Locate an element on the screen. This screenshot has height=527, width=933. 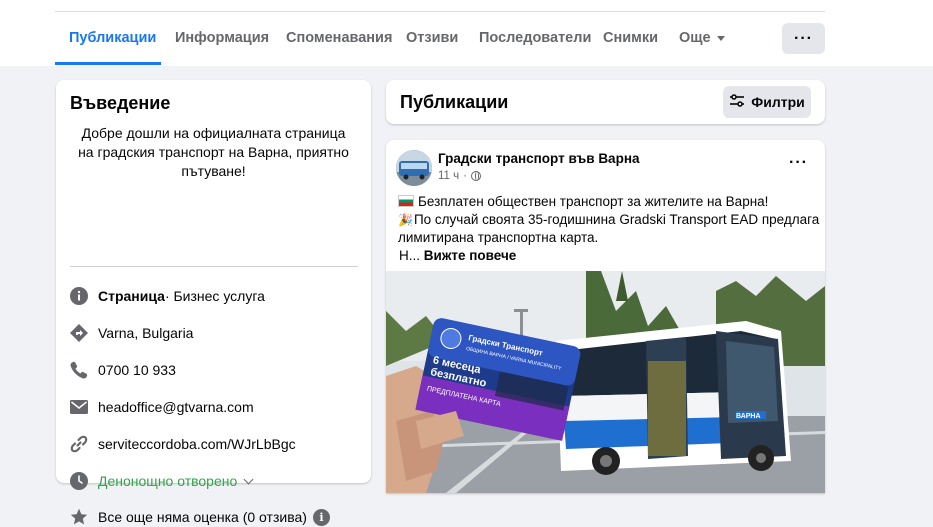
phone-text: 0700 10 933 is located at coordinates (137, 370).